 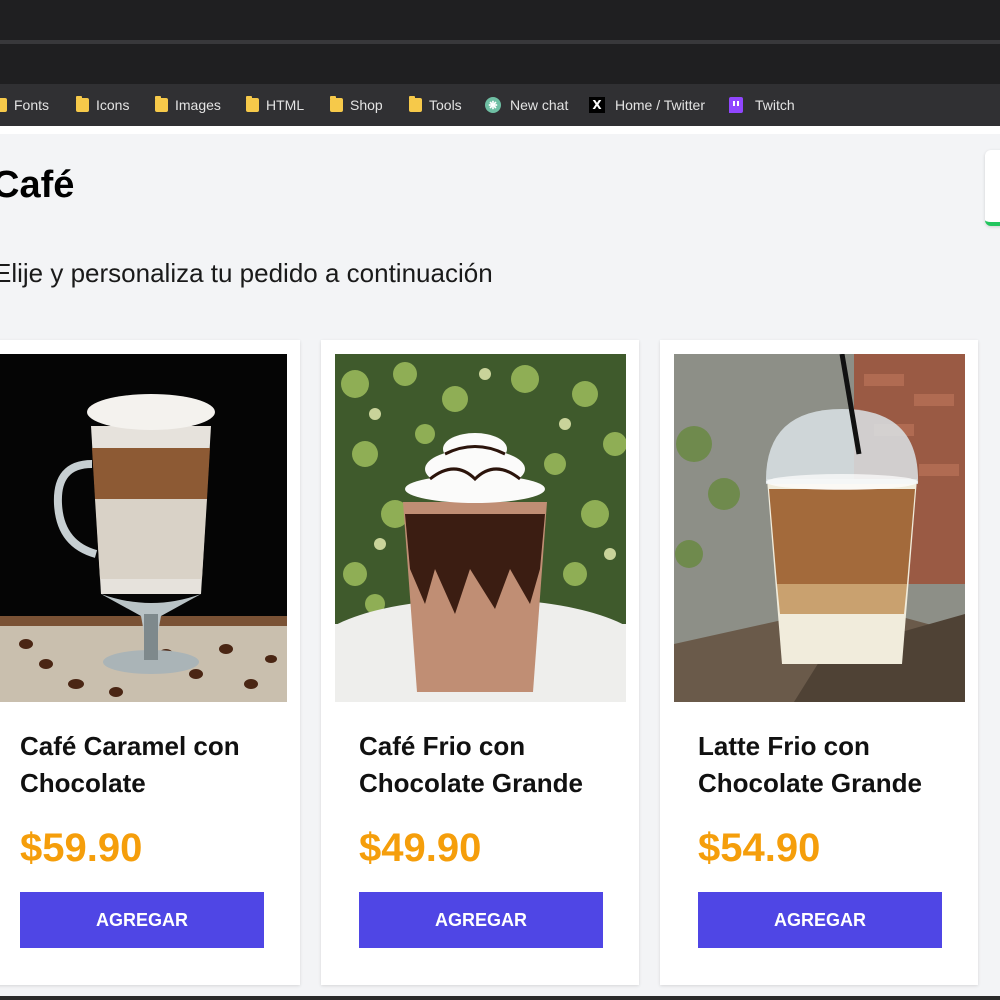 I want to click on bookmark-twitter: X Home / Twitter, so click(x=647, y=105).